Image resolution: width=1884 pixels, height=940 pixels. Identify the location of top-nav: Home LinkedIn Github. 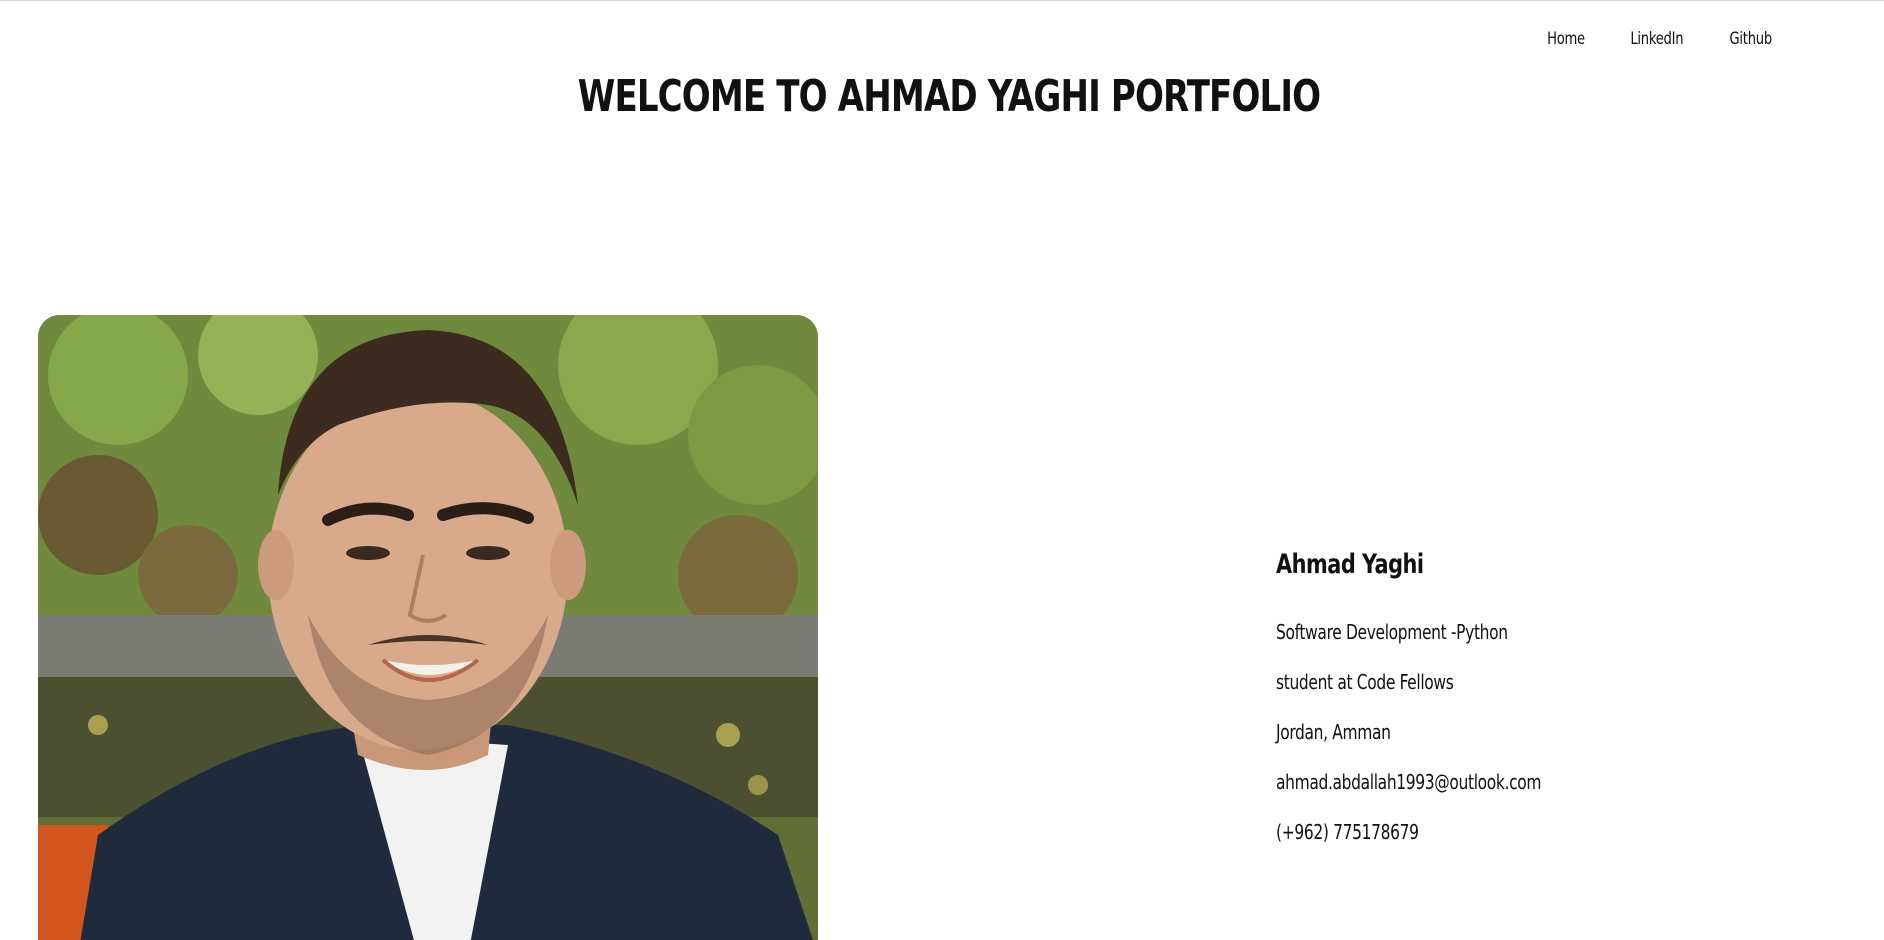
(1659, 39).